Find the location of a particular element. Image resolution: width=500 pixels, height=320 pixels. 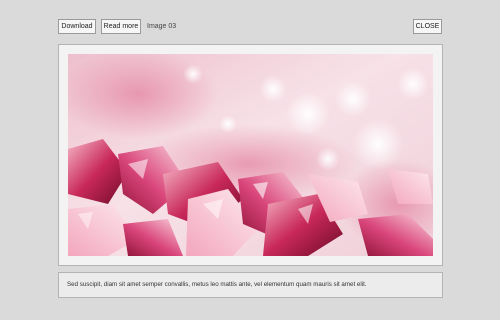

read-more-button: Read more is located at coordinates (121, 26).